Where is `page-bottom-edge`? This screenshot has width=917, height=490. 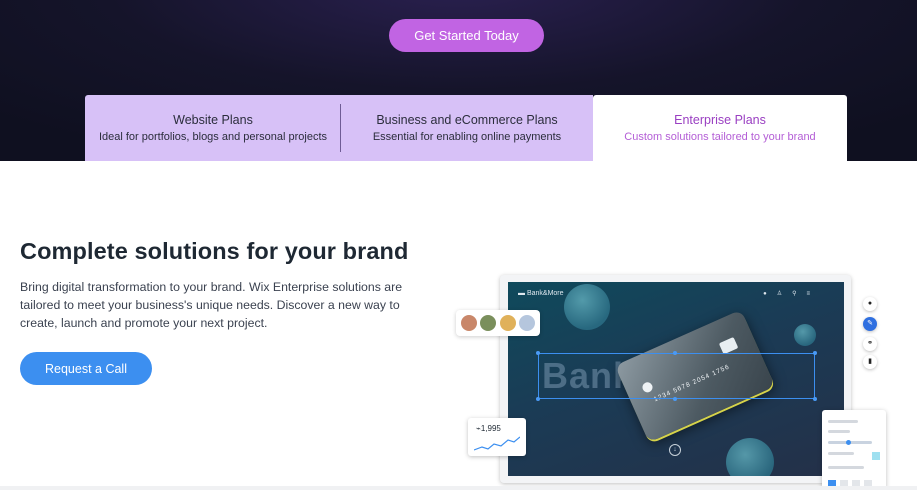 page-bottom-edge is located at coordinates (458, 488).